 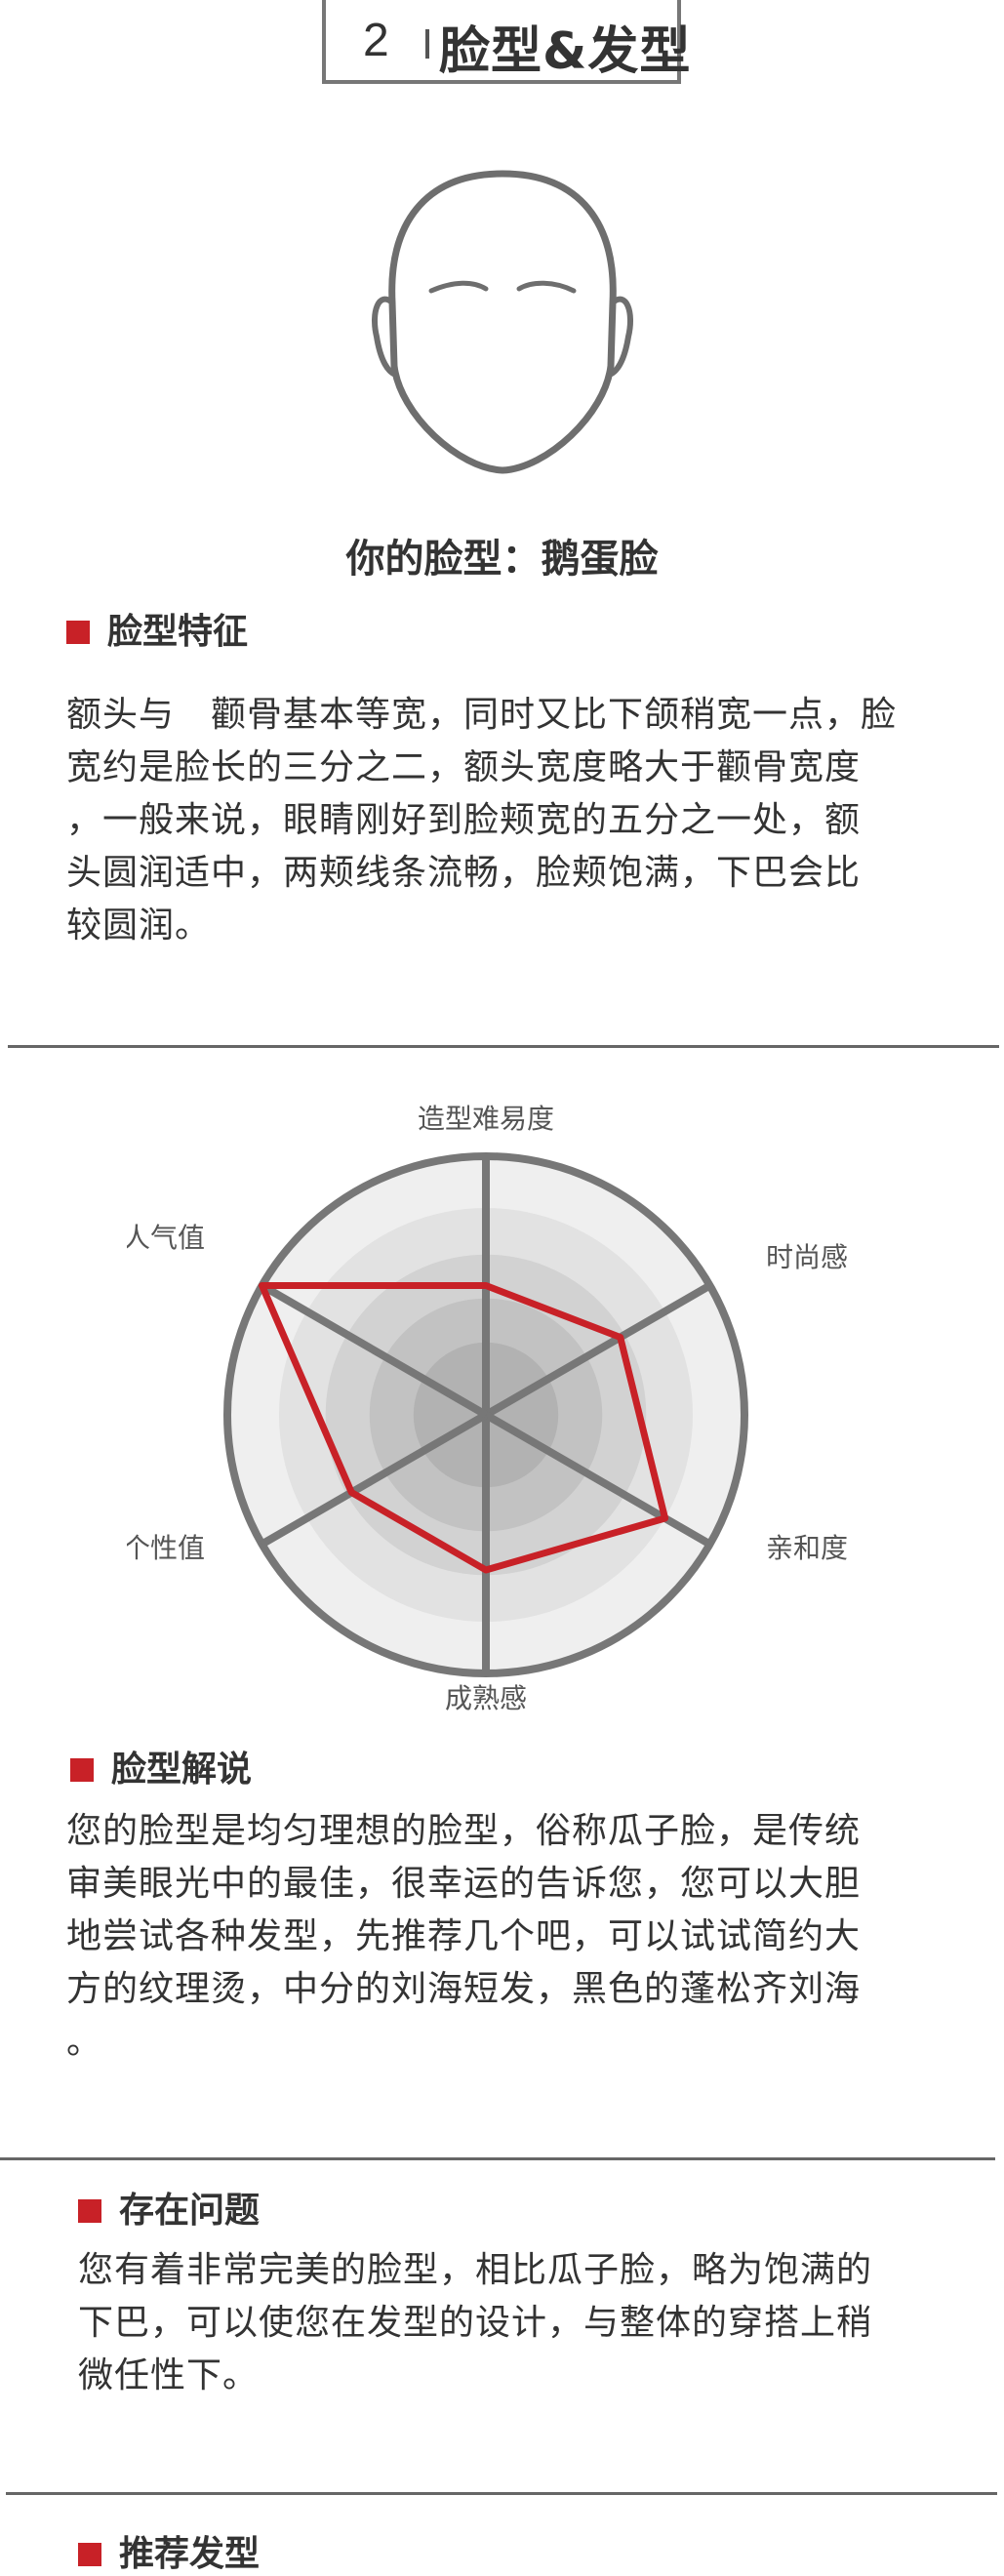 I want to click on radar-axis-label: 亲和度, so click(x=807, y=1548).